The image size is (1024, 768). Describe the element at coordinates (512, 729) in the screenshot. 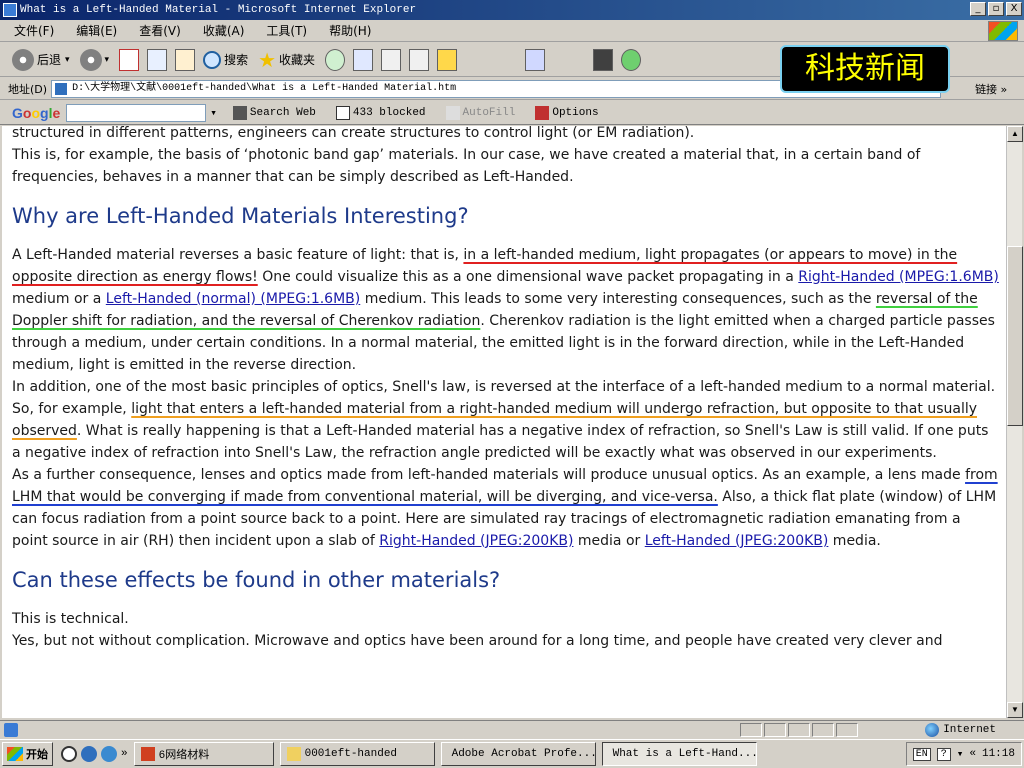

I see `status-bar: Internet` at that location.